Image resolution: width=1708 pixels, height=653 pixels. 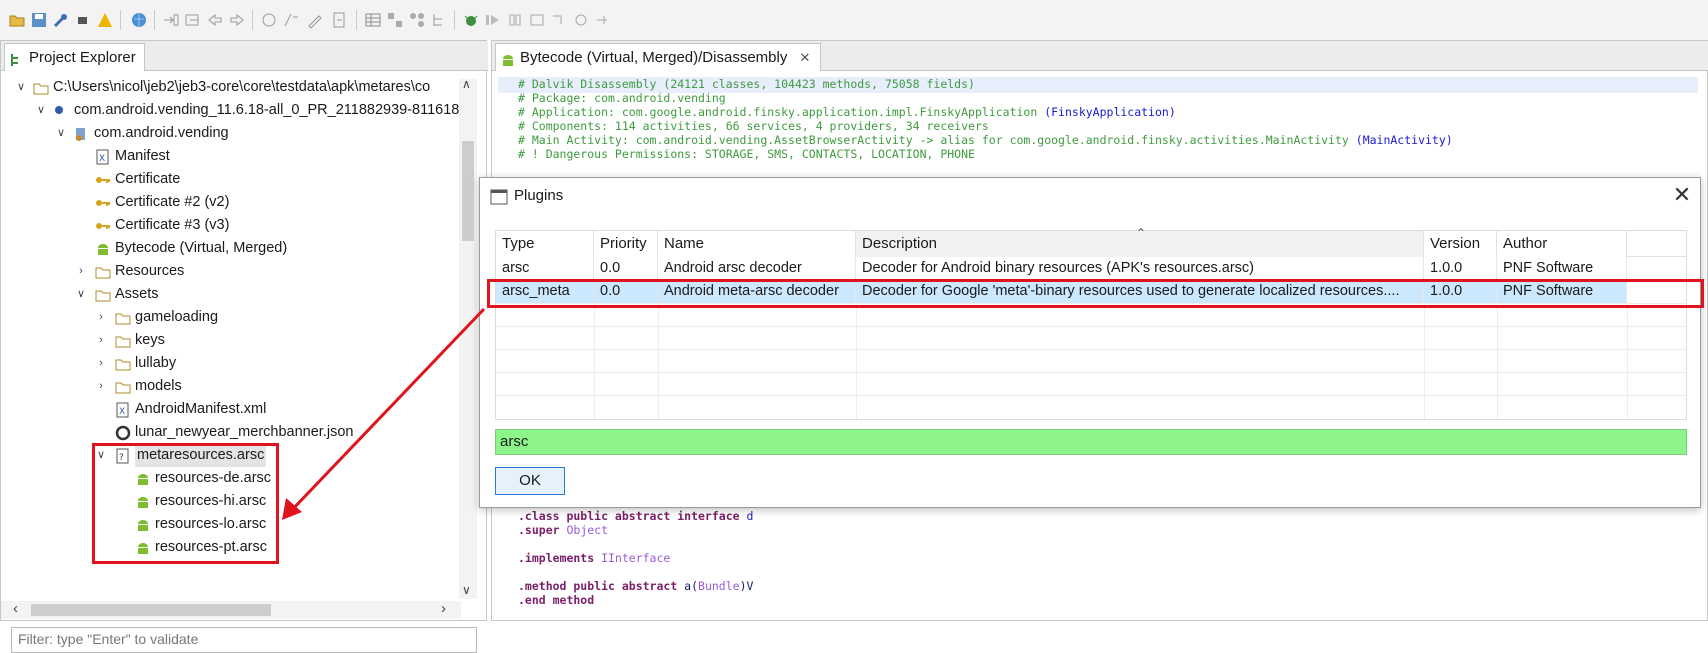 What do you see at coordinates (230, 133) in the screenshot?
I see `tree-item: ∨ com.android.vending` at bounding box center [230, 133].